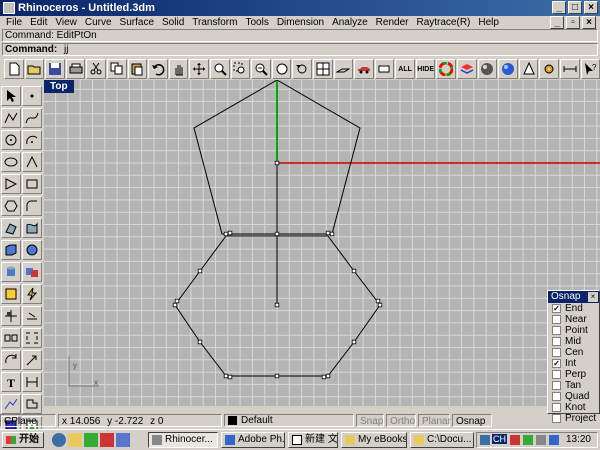  I want to click on menu-surface: Surface, so click(137, 23).